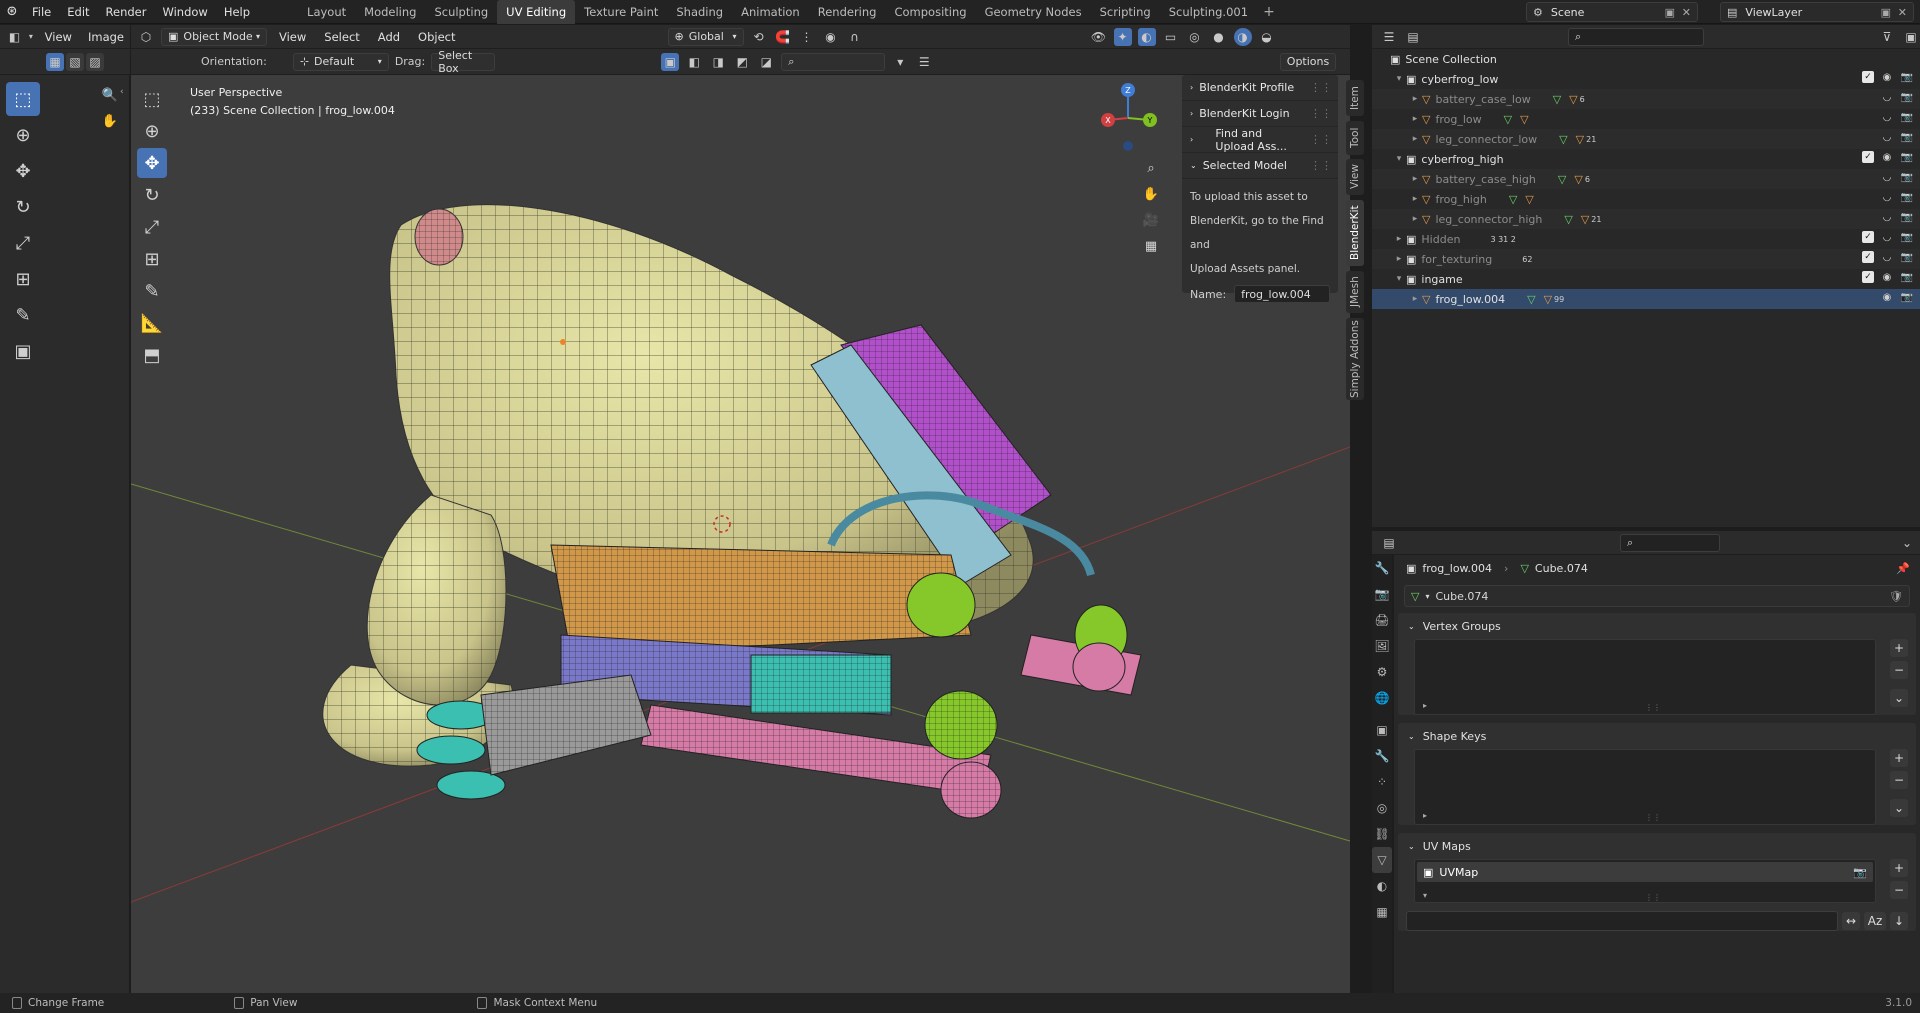 The width and height of the screenshot is (1920, 1013). I want to click on menu-render: Render, so click(126, 12).